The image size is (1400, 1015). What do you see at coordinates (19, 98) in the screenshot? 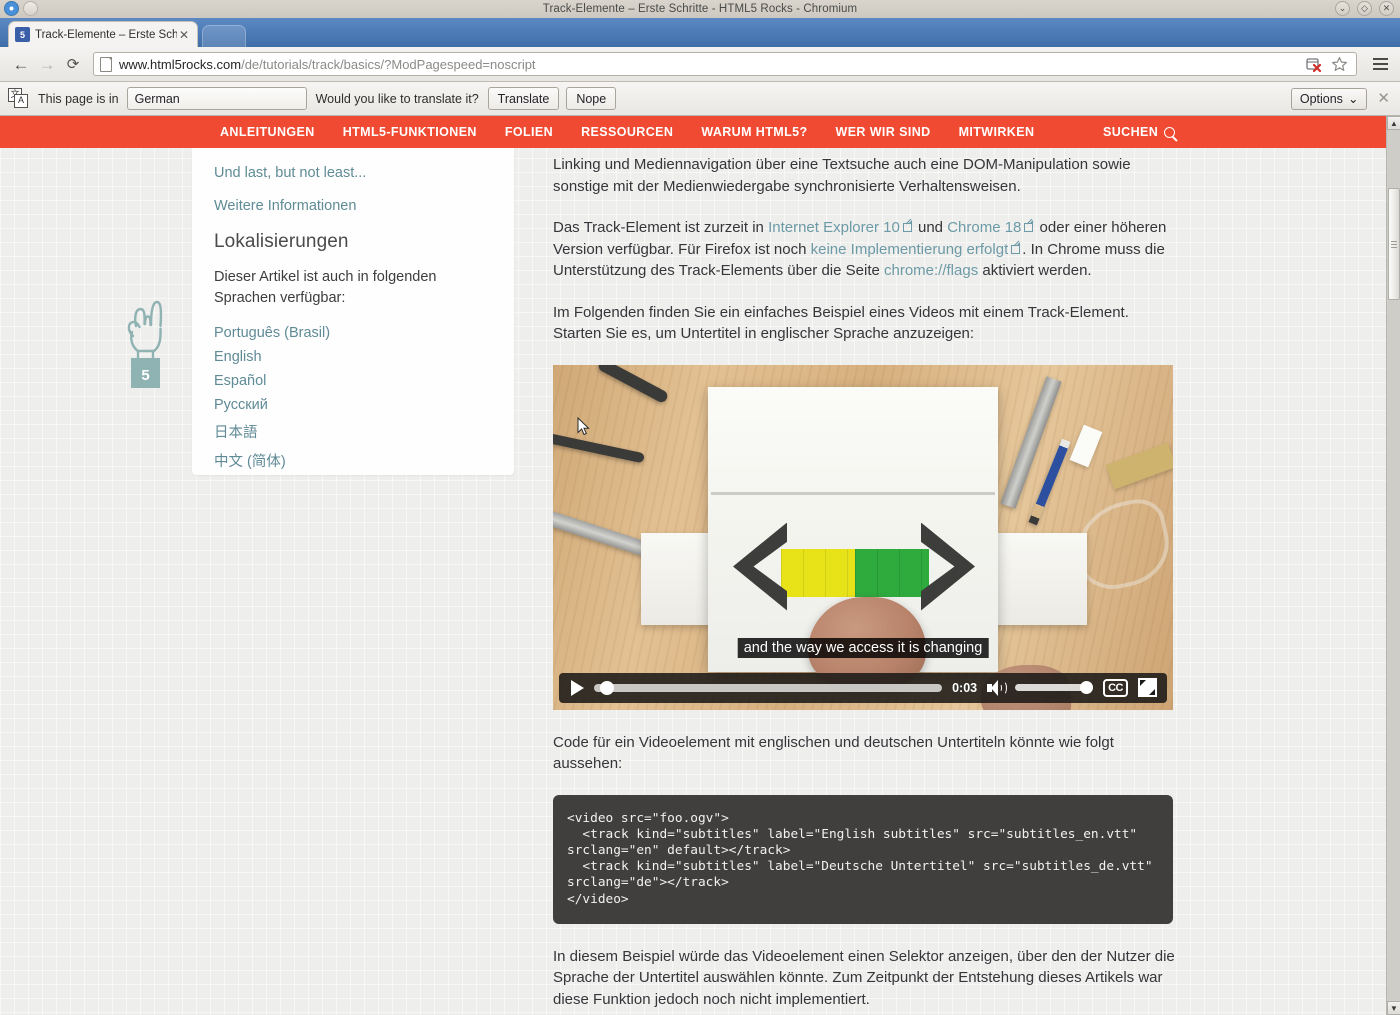
I see `translate-icon: 文 A` at bounding box center [19, 98].